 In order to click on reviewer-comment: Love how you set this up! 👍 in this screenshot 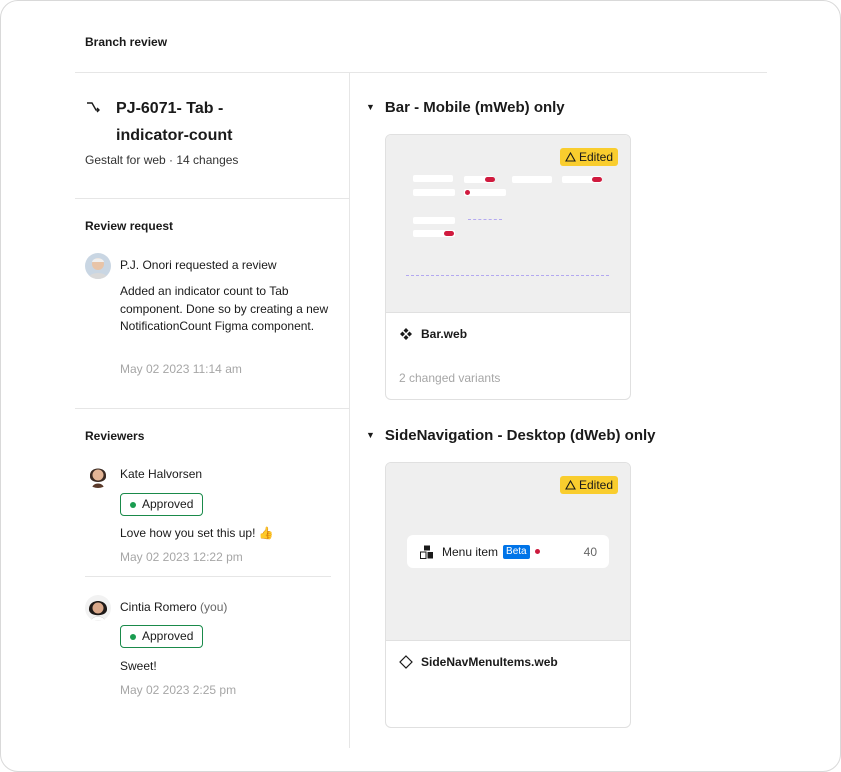, I will do `click(197, 533)`.